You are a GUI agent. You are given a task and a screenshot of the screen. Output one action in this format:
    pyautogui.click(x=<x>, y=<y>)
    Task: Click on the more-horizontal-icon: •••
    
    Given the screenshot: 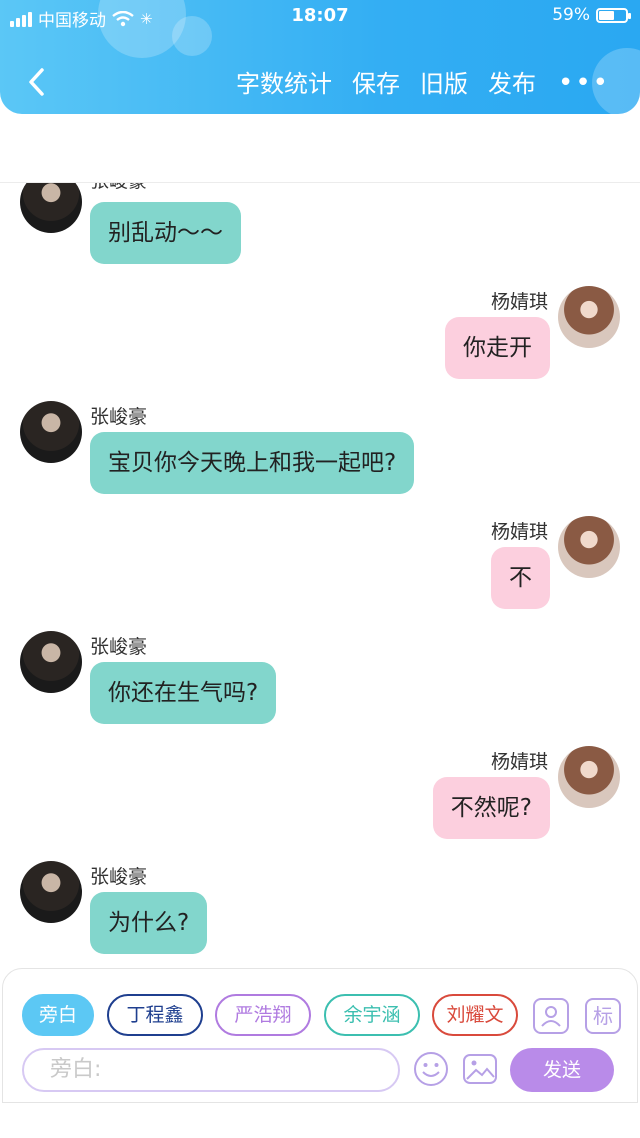 What is the action you would take?
    pyautogui.click(x=584, y=83)
    